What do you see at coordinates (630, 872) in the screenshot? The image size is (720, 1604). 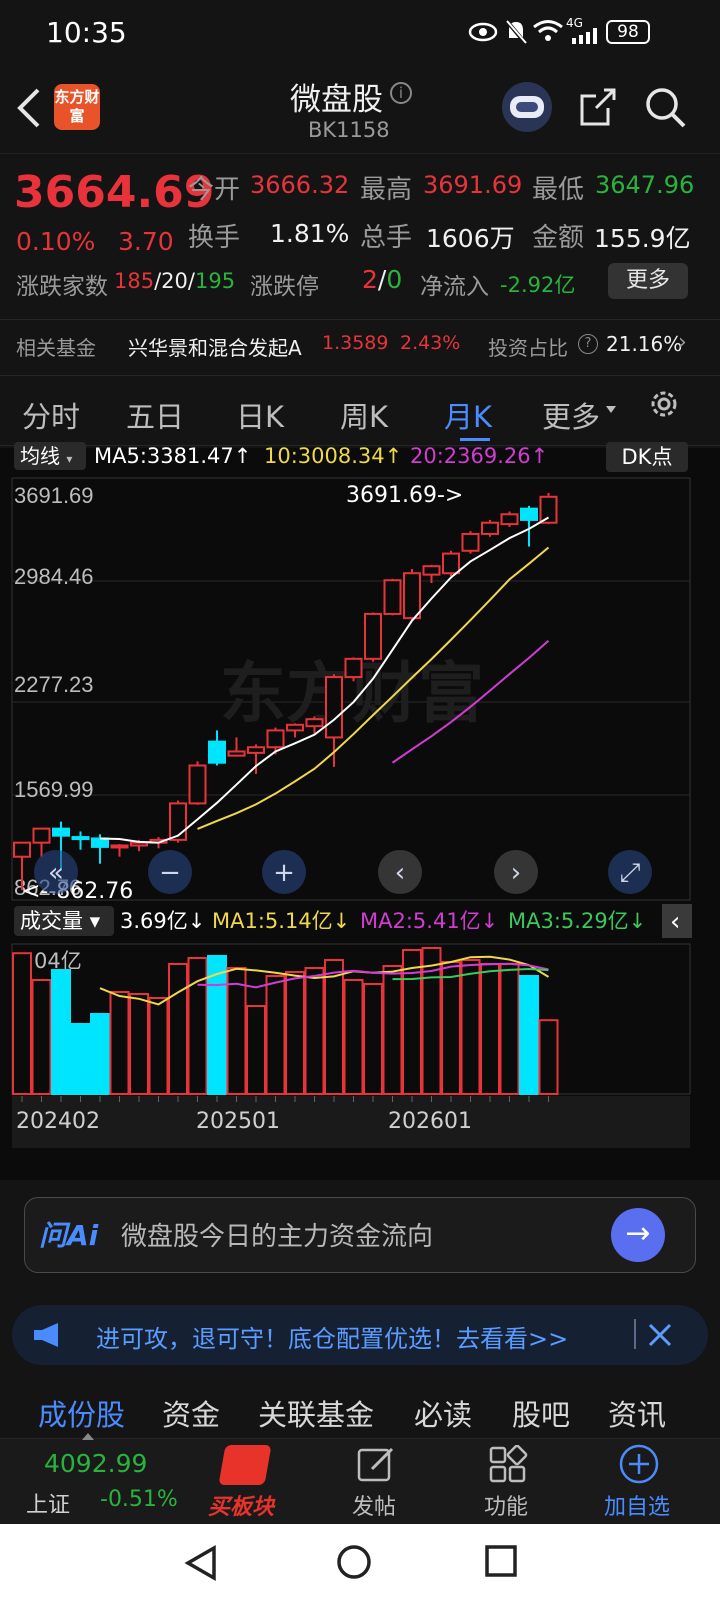 I see `fullscreen-icon: ⤢` at bounding box center [630, 872].